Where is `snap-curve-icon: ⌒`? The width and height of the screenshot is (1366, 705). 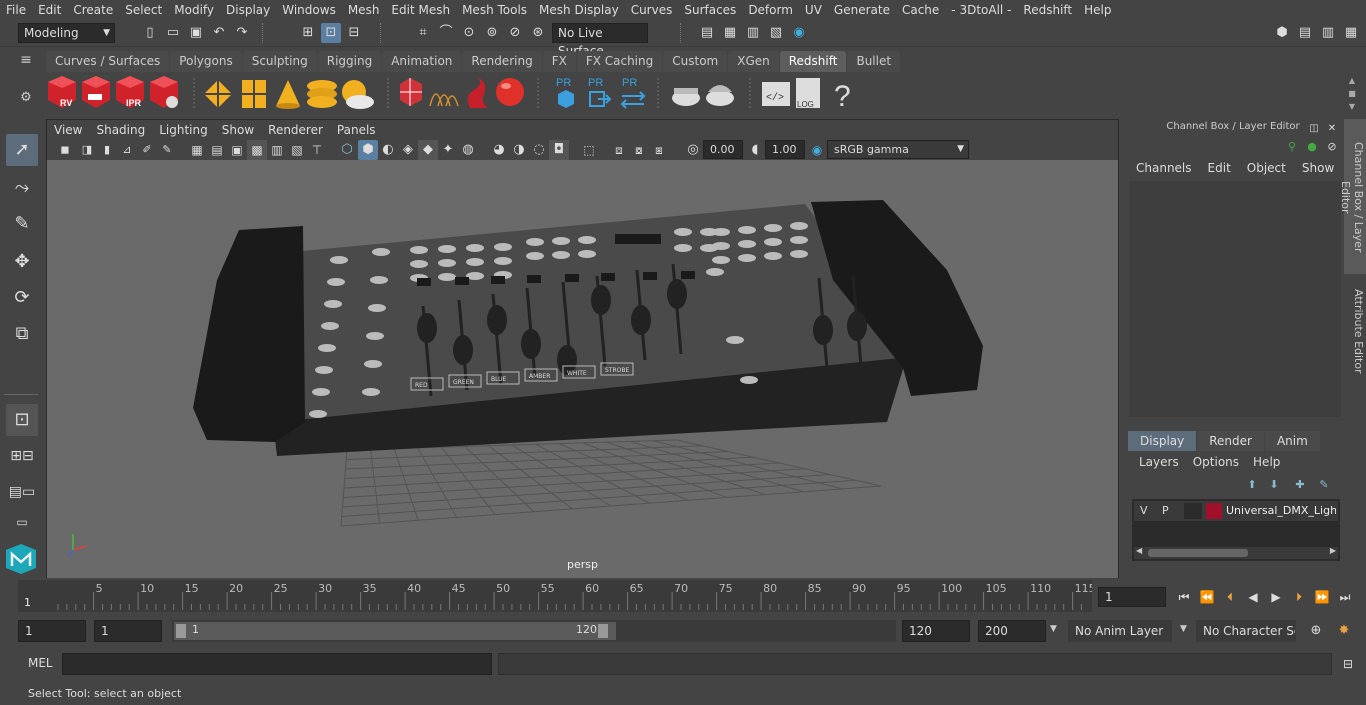
snap-curve-icon: ⌒ is located at coordinates (446, 33).